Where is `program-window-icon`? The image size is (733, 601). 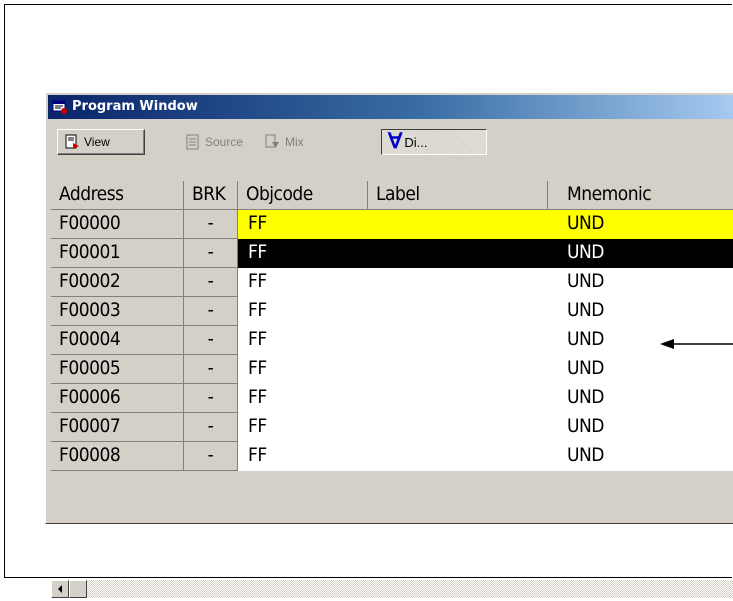 program-window-icon is located at coordinates (59, 107).